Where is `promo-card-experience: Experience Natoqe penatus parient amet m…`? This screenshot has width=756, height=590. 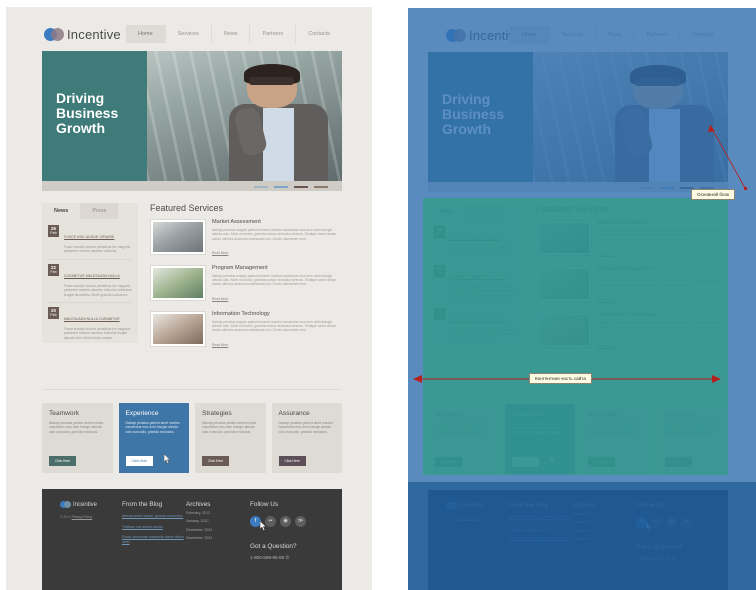 promo-card-experience: Experience Natoqe penatus parient amet m… is located at coordinates (153, 438).